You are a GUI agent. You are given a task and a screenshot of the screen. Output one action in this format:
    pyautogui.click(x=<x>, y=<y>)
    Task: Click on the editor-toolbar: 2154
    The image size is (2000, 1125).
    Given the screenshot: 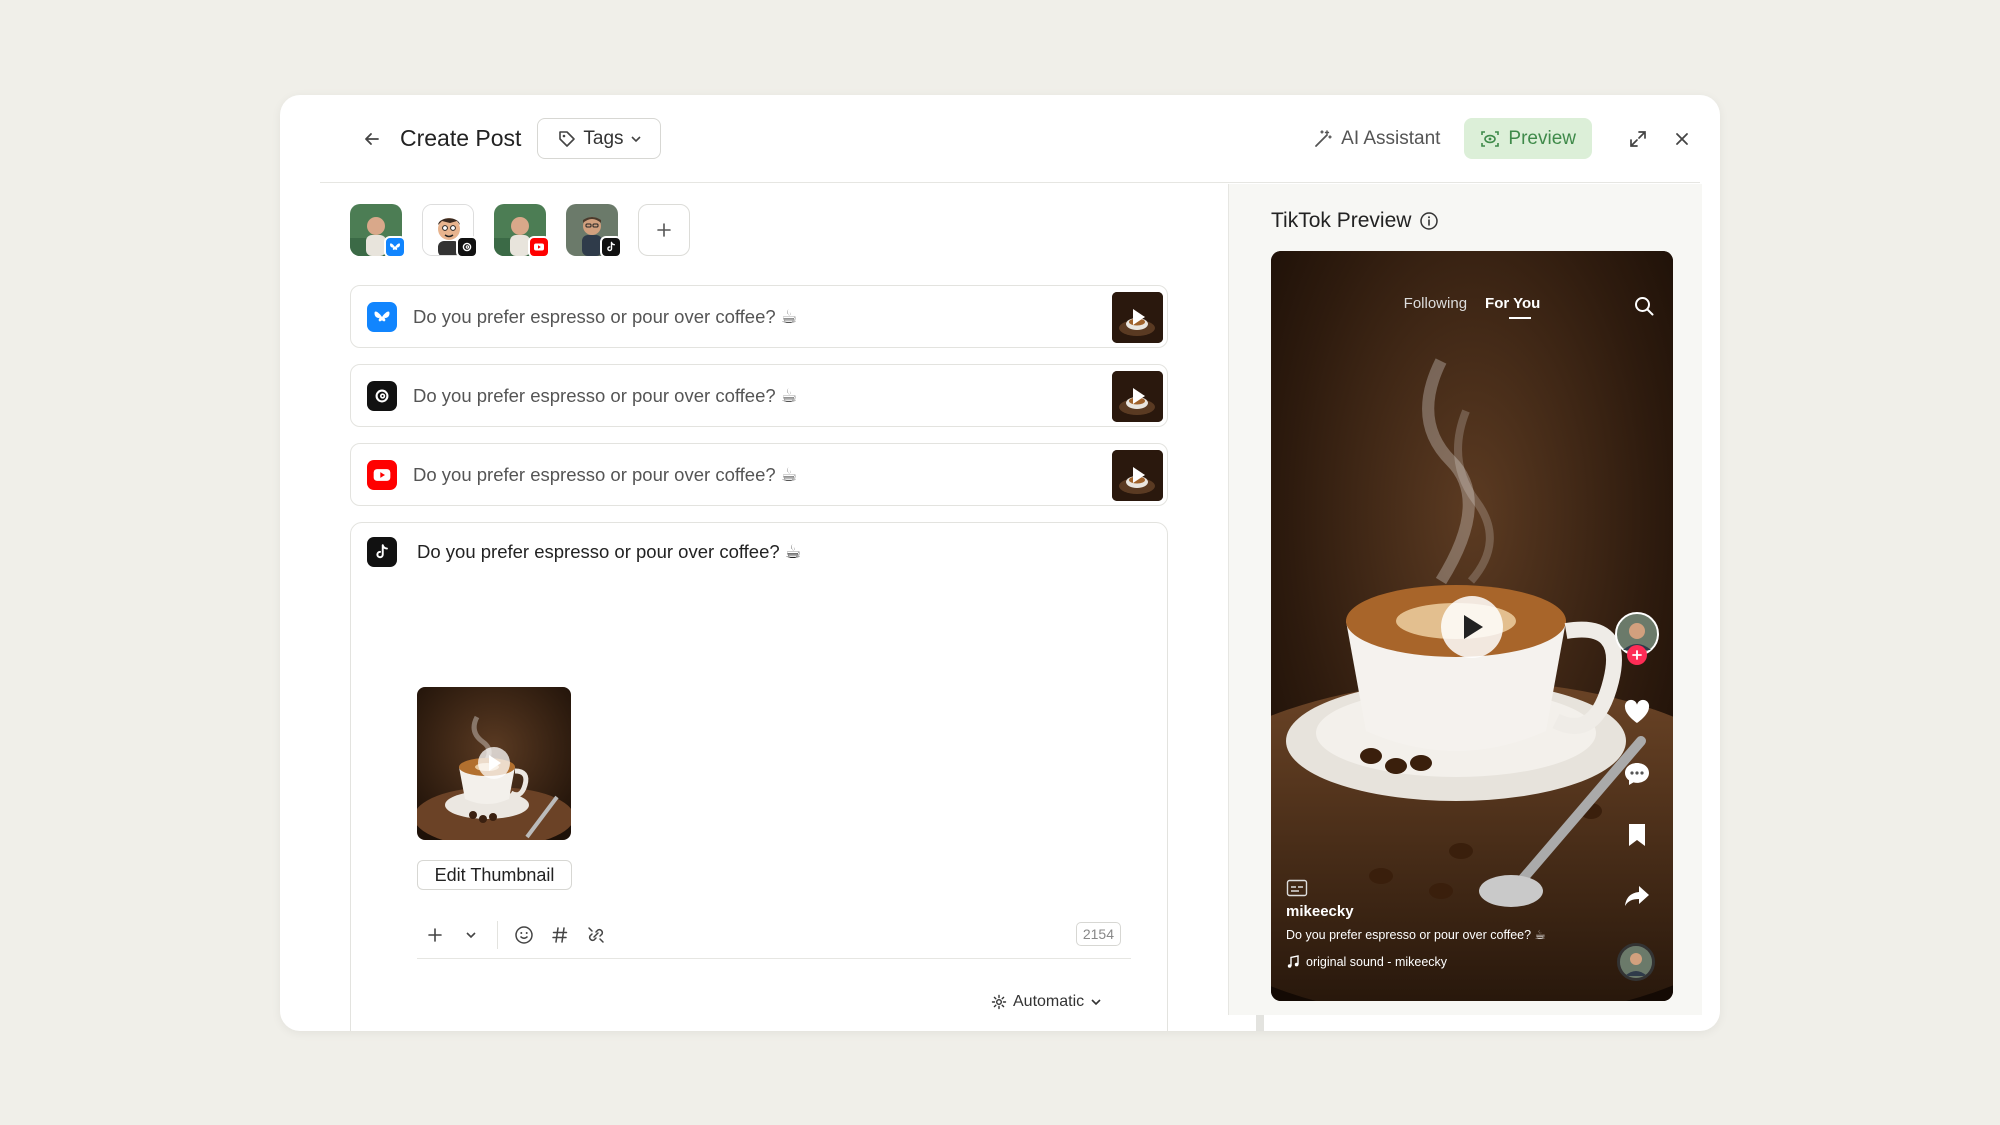 What is the action you would take?
    pyautogui.click(x=774, y=935)
    